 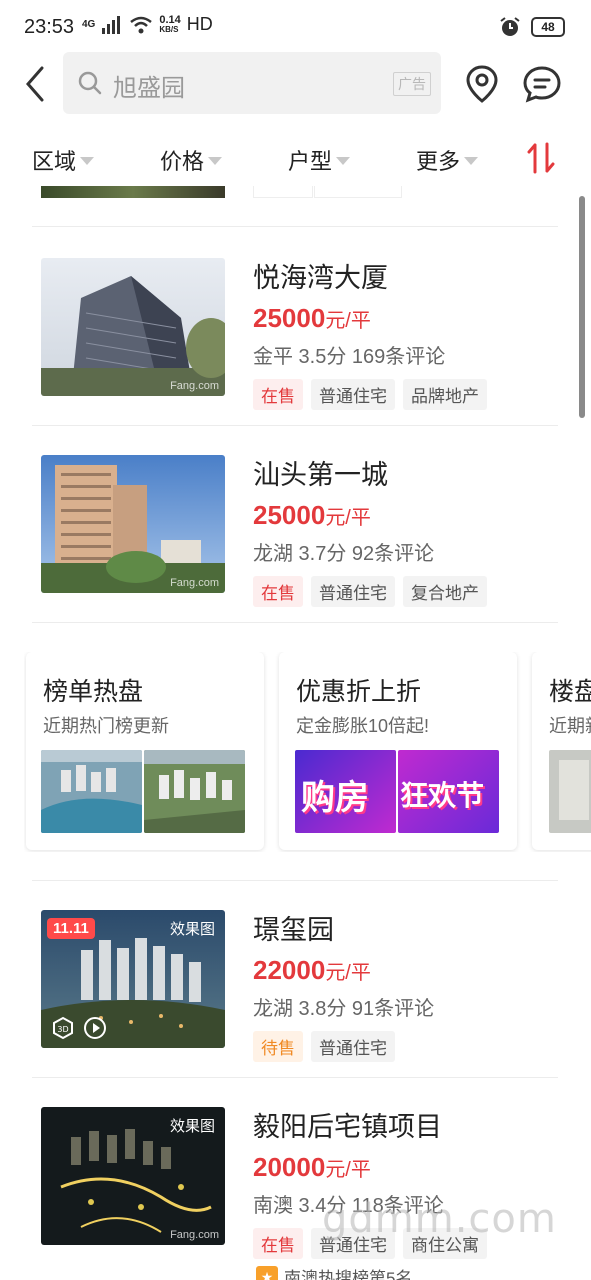 I want to click on alarm-icon, so click(x=510, y=26).